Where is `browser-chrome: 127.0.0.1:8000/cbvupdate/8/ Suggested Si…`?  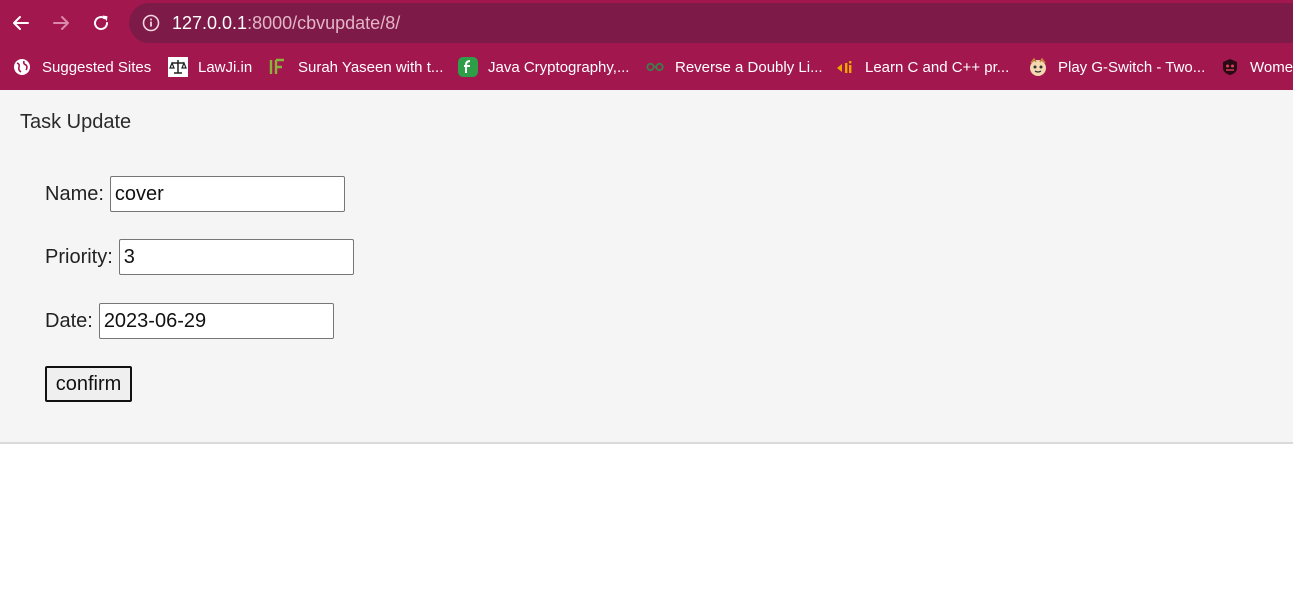 browser-chrome: 127.0.0.1:8000/cbvupdate/8/ Suggested Si… is located at coordinates (646, 45).